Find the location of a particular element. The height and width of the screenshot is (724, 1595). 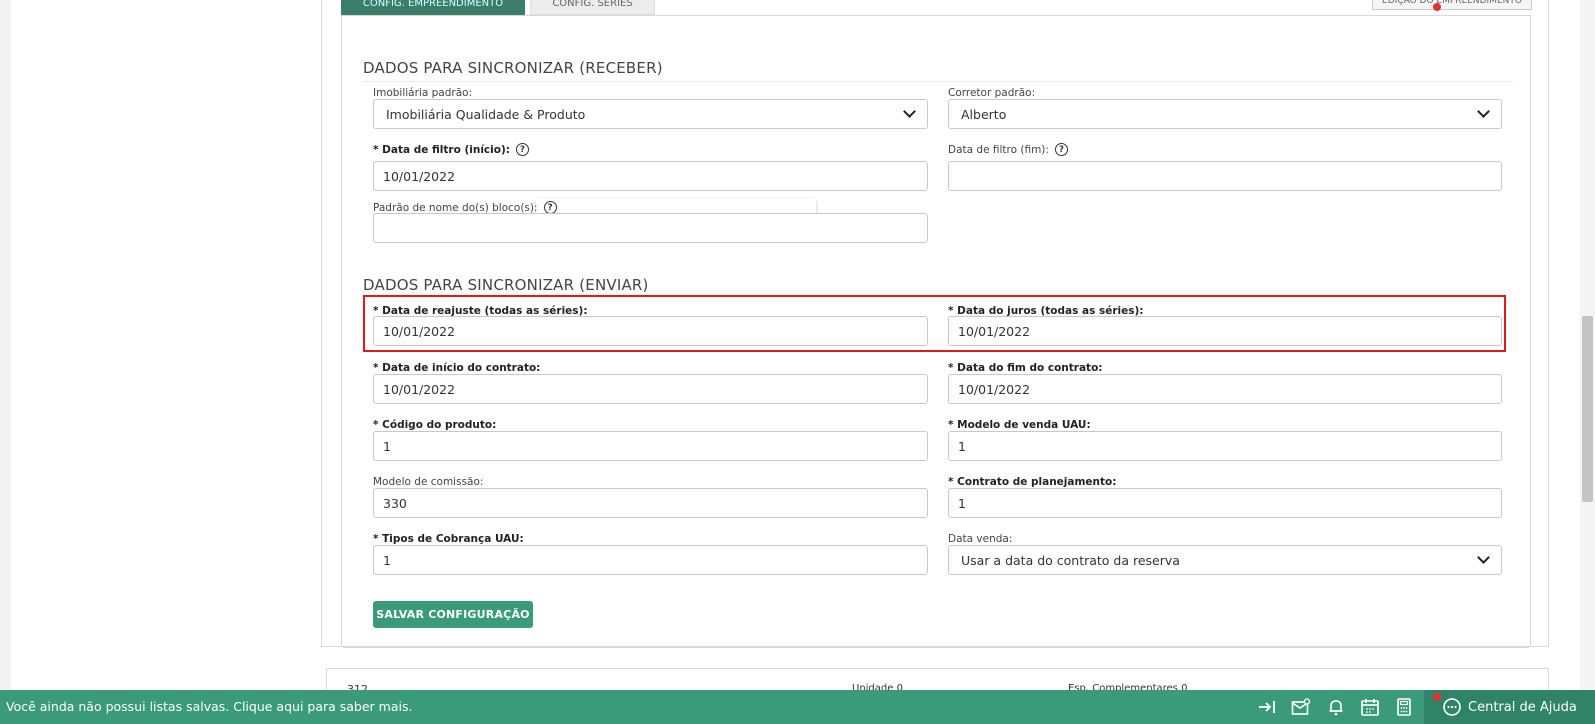

imobiliaria-label: Imobiliária padrão: is located at coordinates (423, 93).